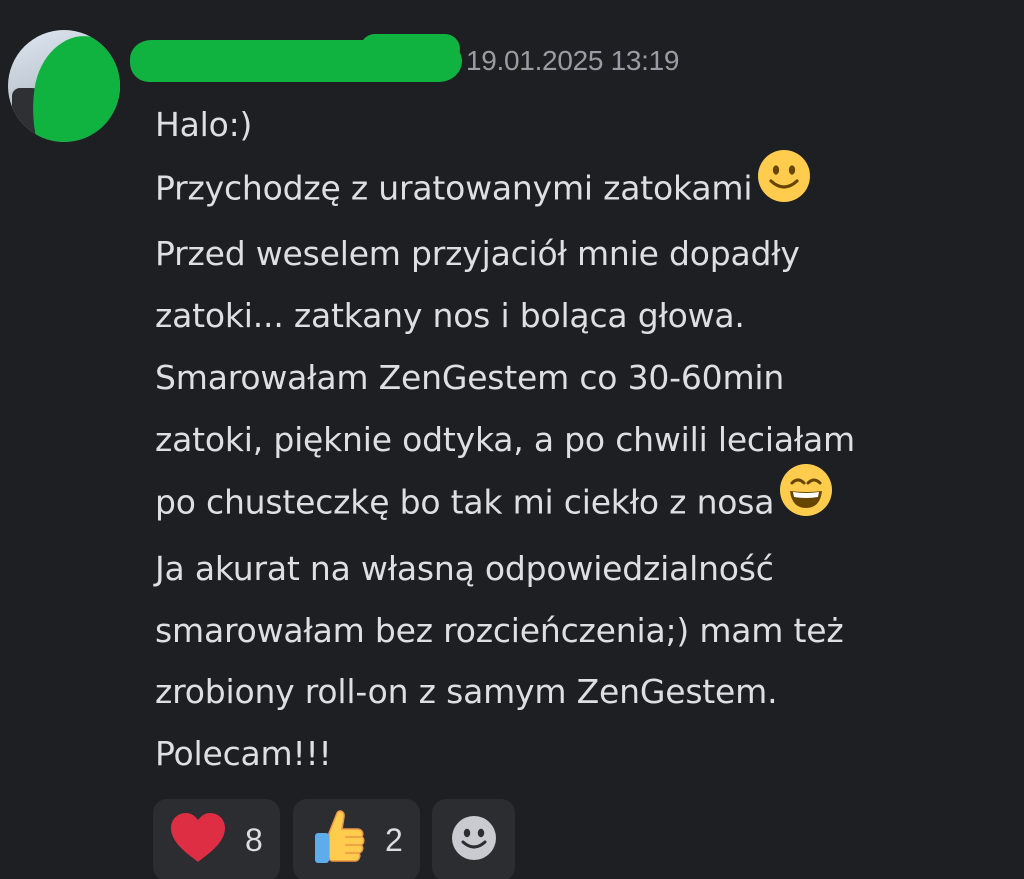 The height and width of the screenshot is (879, 1024). What do you see at coordinates (499, 630) in the screenshot?
I see `message-line: smarowałam bez rozcieńczenia;) mam też` at bounding box center [499, 630].